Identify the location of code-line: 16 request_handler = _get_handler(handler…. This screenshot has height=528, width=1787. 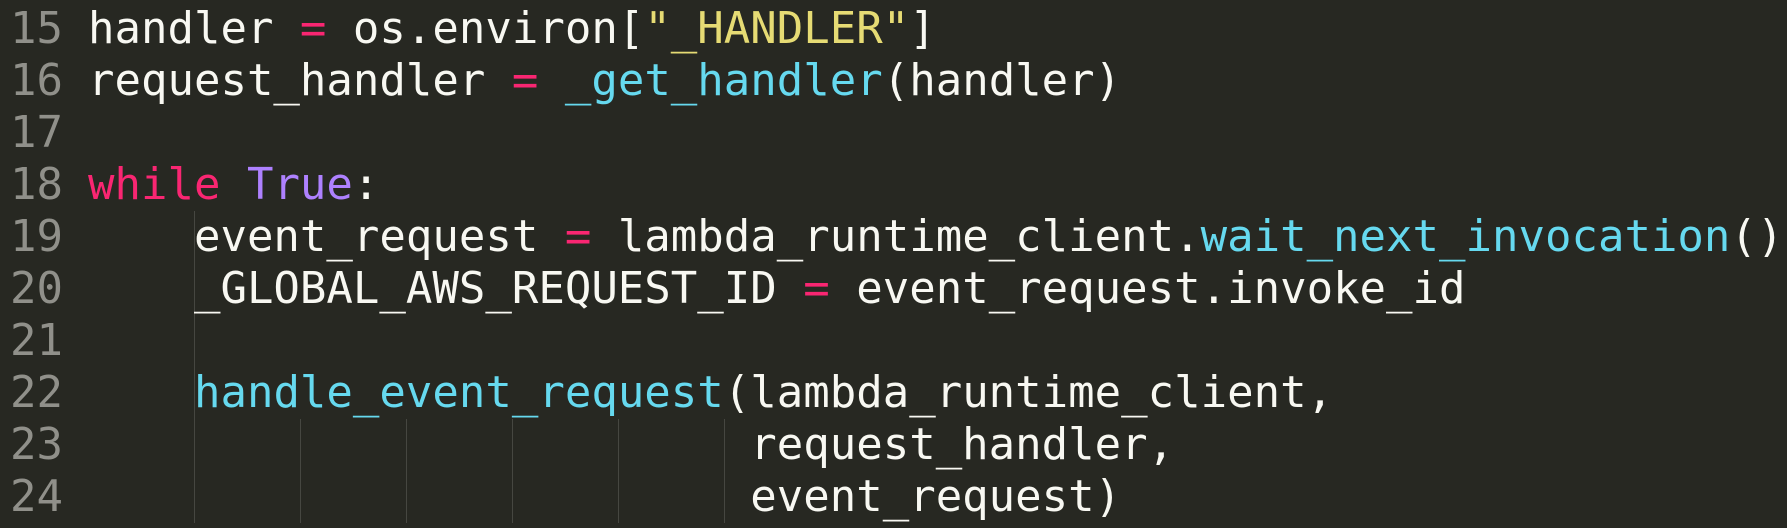
(893, 81).